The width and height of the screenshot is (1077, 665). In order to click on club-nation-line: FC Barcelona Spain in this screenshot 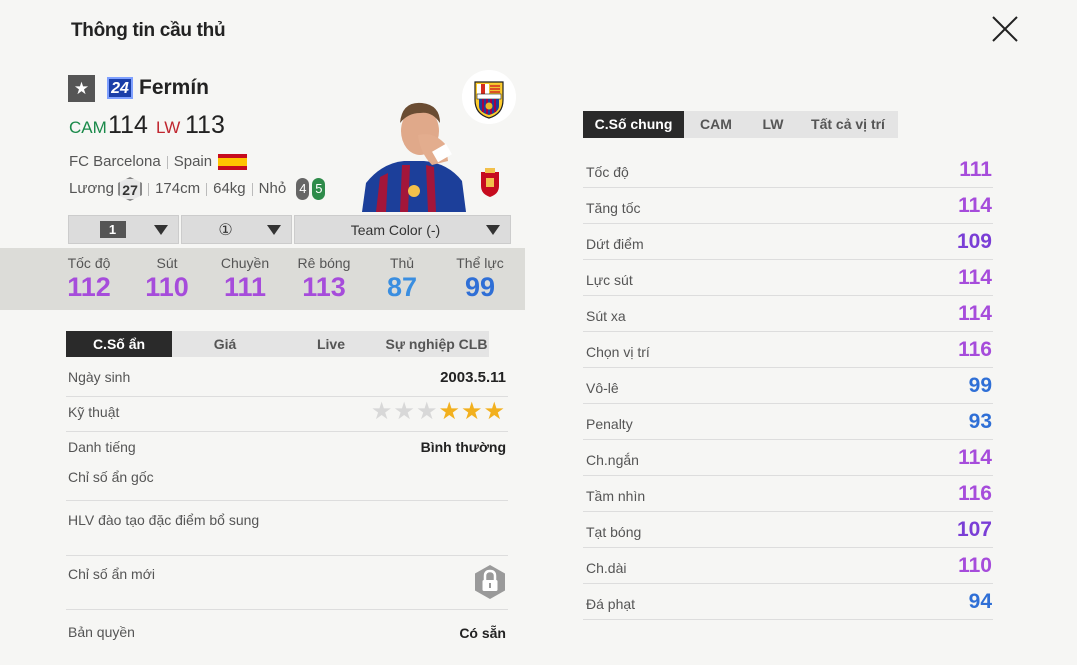, I will do `click(158, 162)`.